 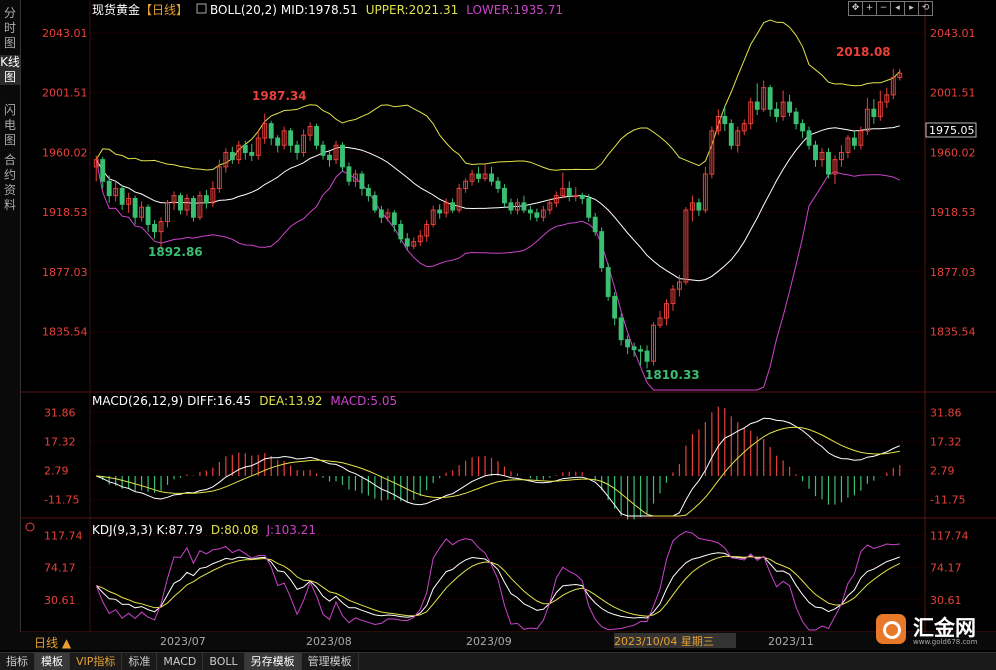 I want to click on price-tick-right: 1918.53, so click(x=953, y=212).